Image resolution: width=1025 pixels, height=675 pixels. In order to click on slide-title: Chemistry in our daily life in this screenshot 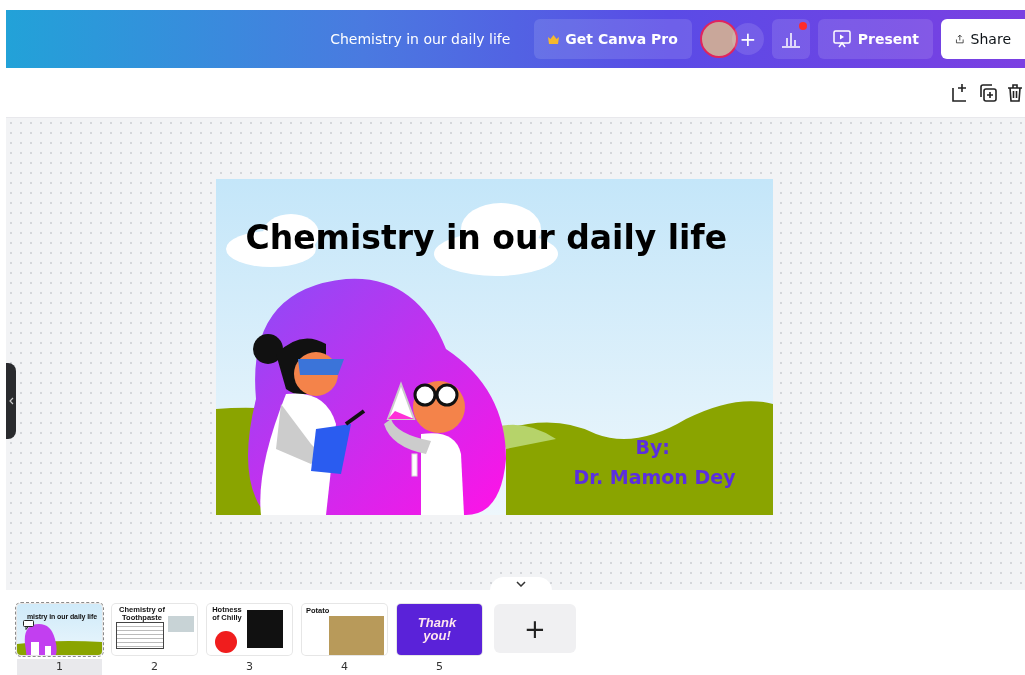, I will do `click(486, 238)`.